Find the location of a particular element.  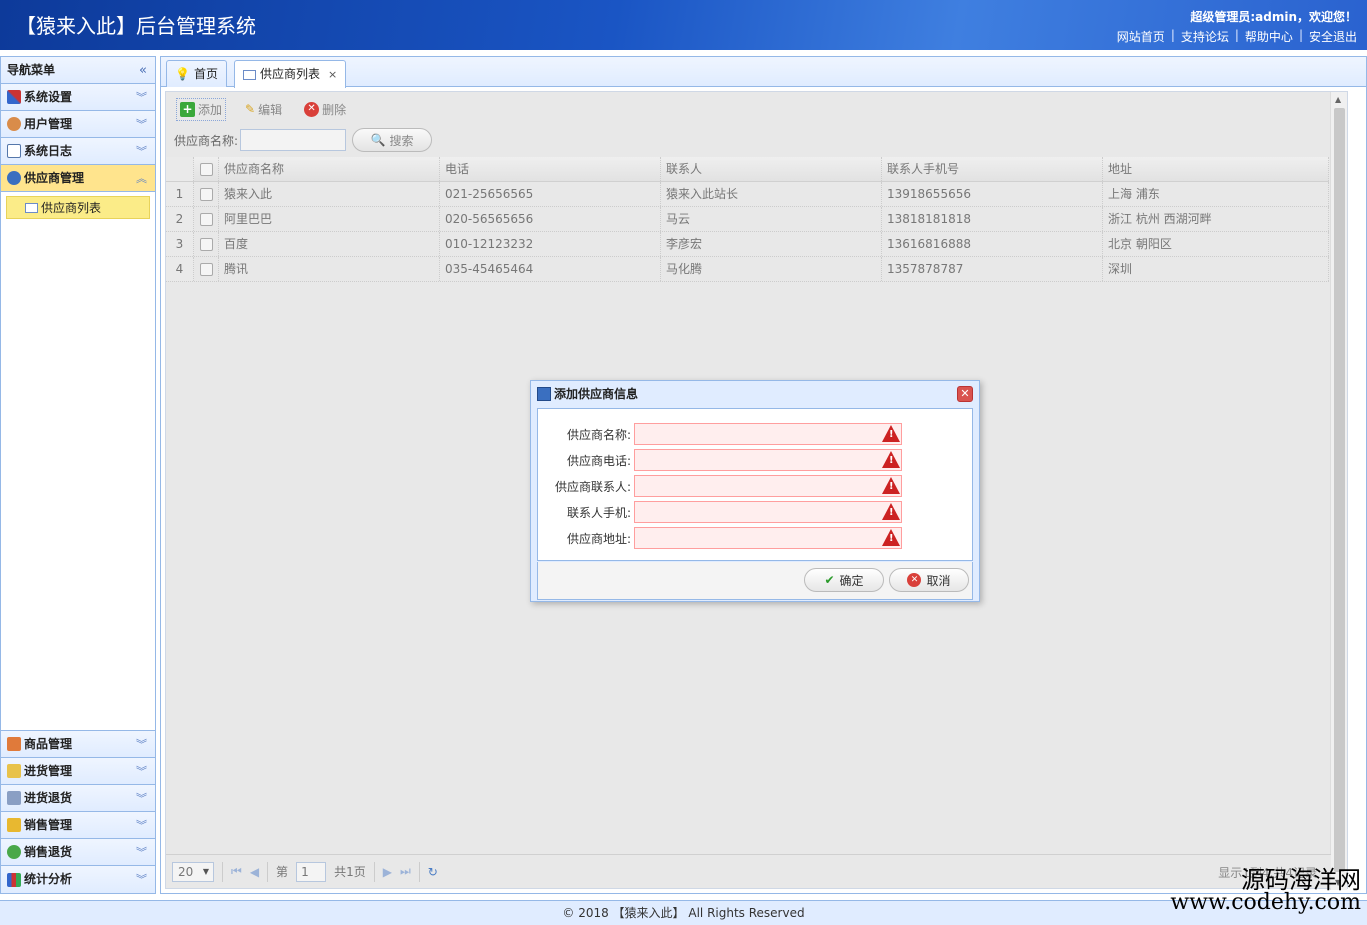

sidebar-group-label: 用户管理 is located at coordinates (48, 123).